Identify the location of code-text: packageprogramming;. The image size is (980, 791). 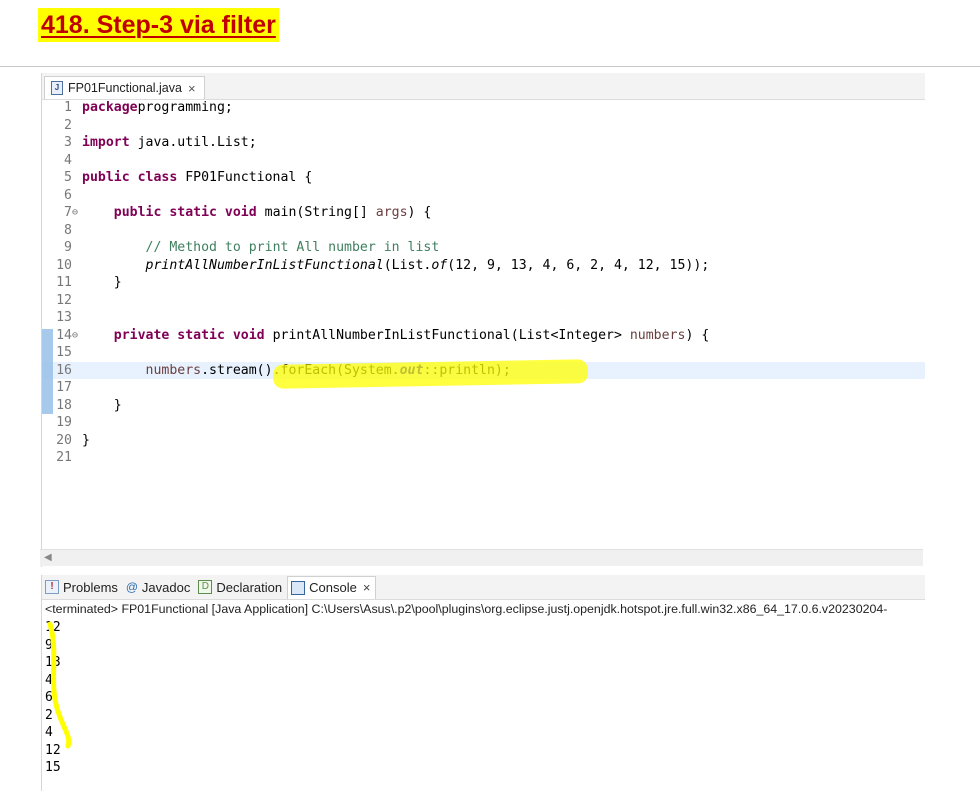
(157, 107).